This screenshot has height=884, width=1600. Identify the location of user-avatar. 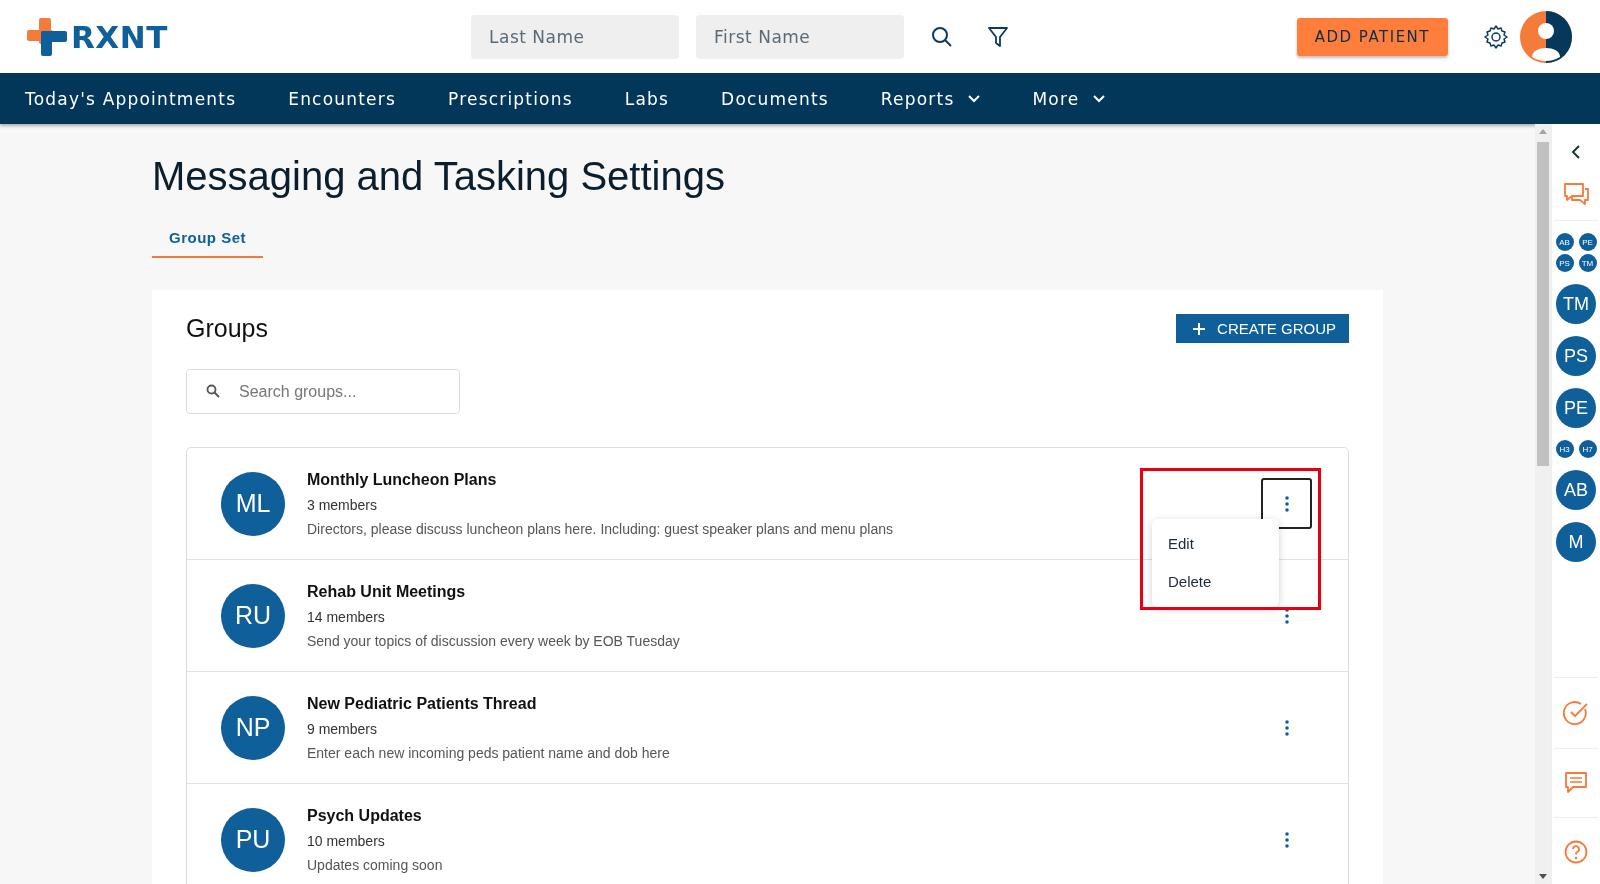
(1546, 36).